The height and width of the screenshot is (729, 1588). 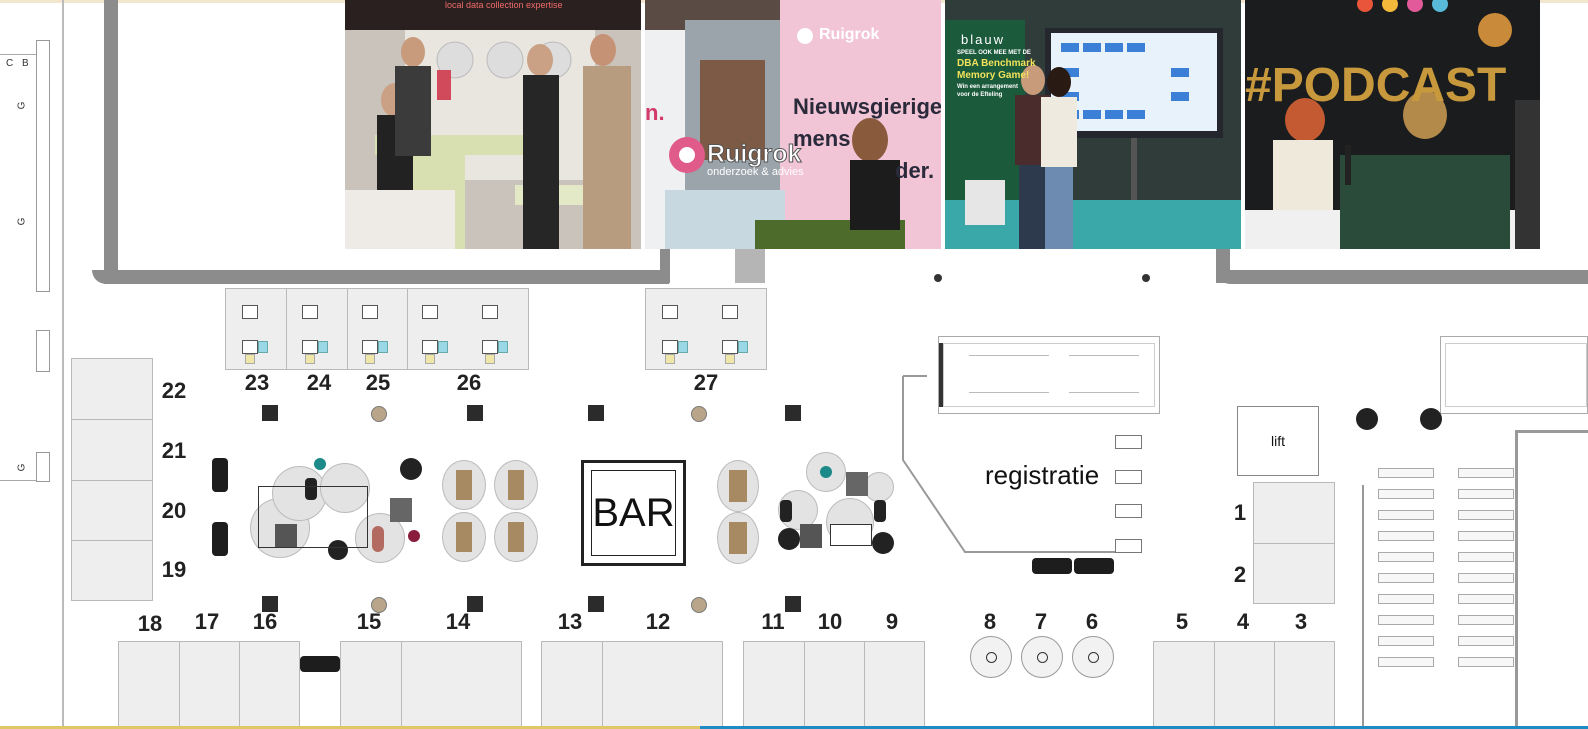 I want to click on lounge-area-left, so click(x=337, y=510).